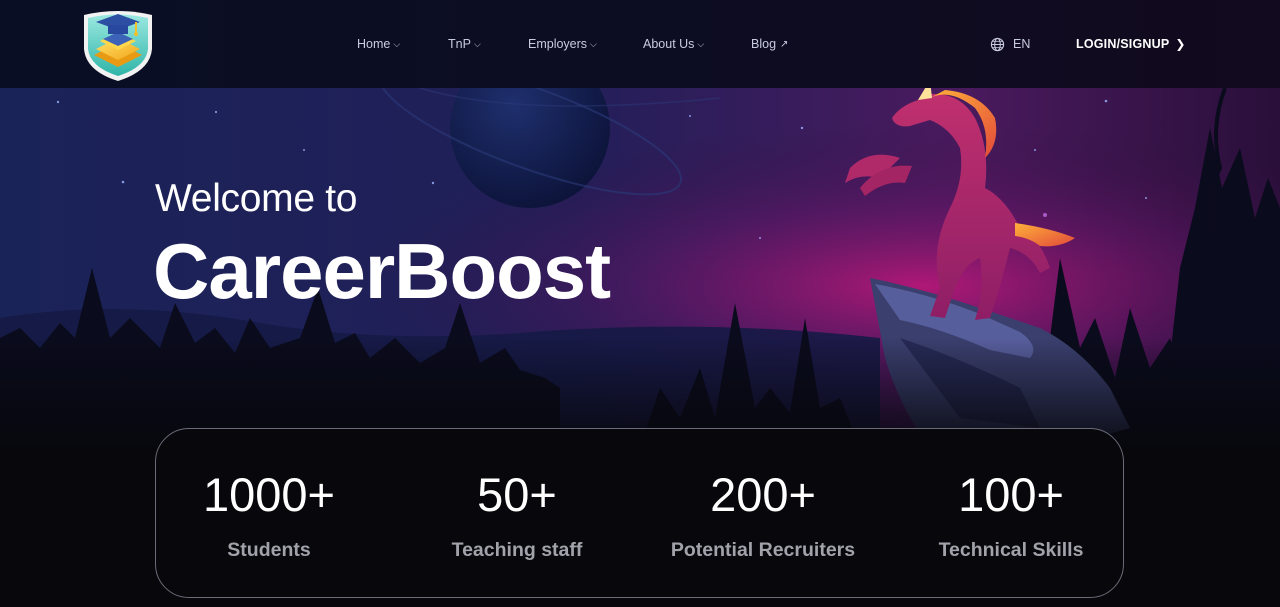 This screenshot has height=607, width=1280. I want to click on nav-blog: Blog ↗, so click(769, 44).